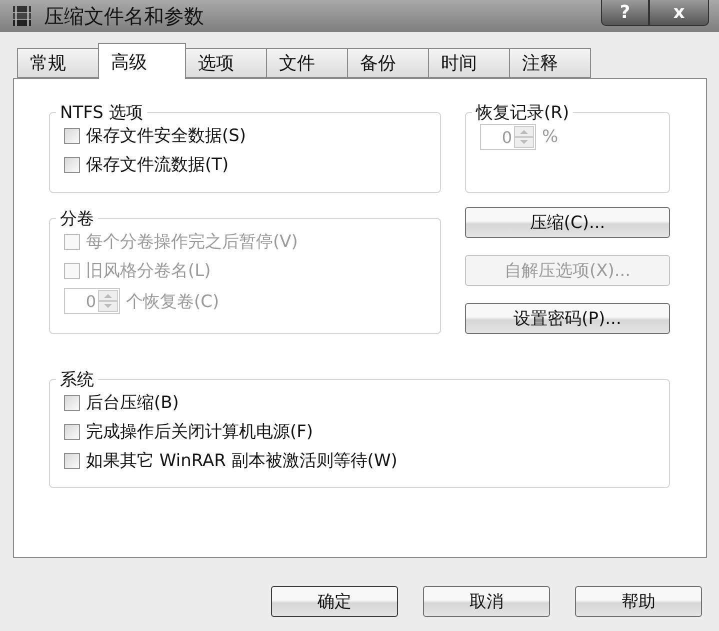 The height and width of the screenshot is (631, 719). Describe the element at coordinates (334, 601) in the screenshot. I see `dialog-button: 确定` at that location.